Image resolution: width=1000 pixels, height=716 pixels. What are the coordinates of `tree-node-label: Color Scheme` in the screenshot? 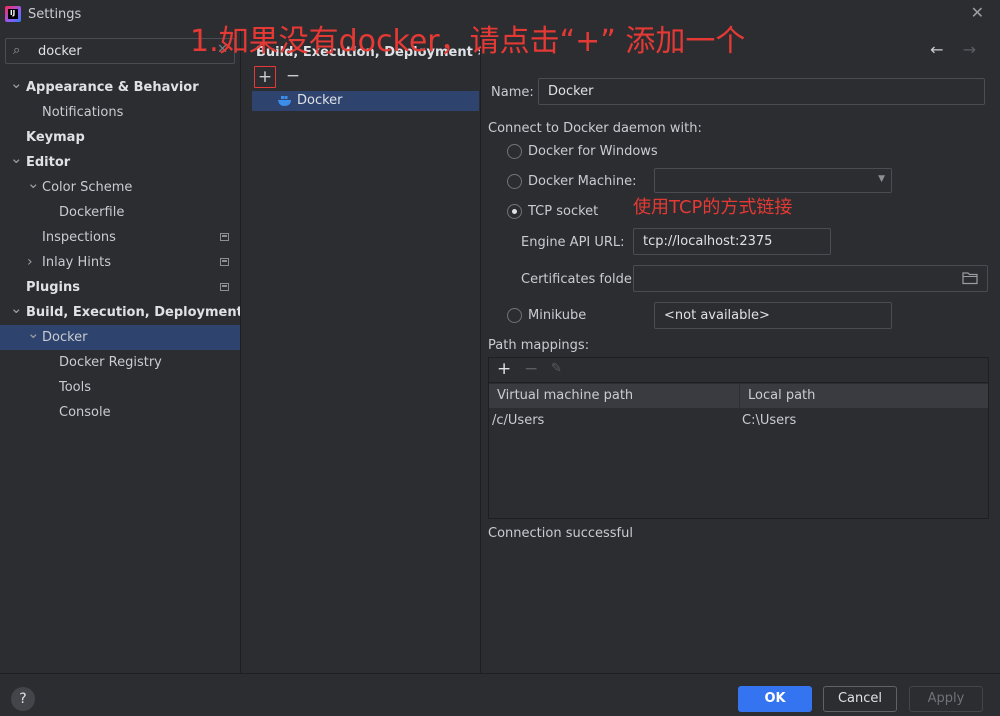 It's located at (87, 187).